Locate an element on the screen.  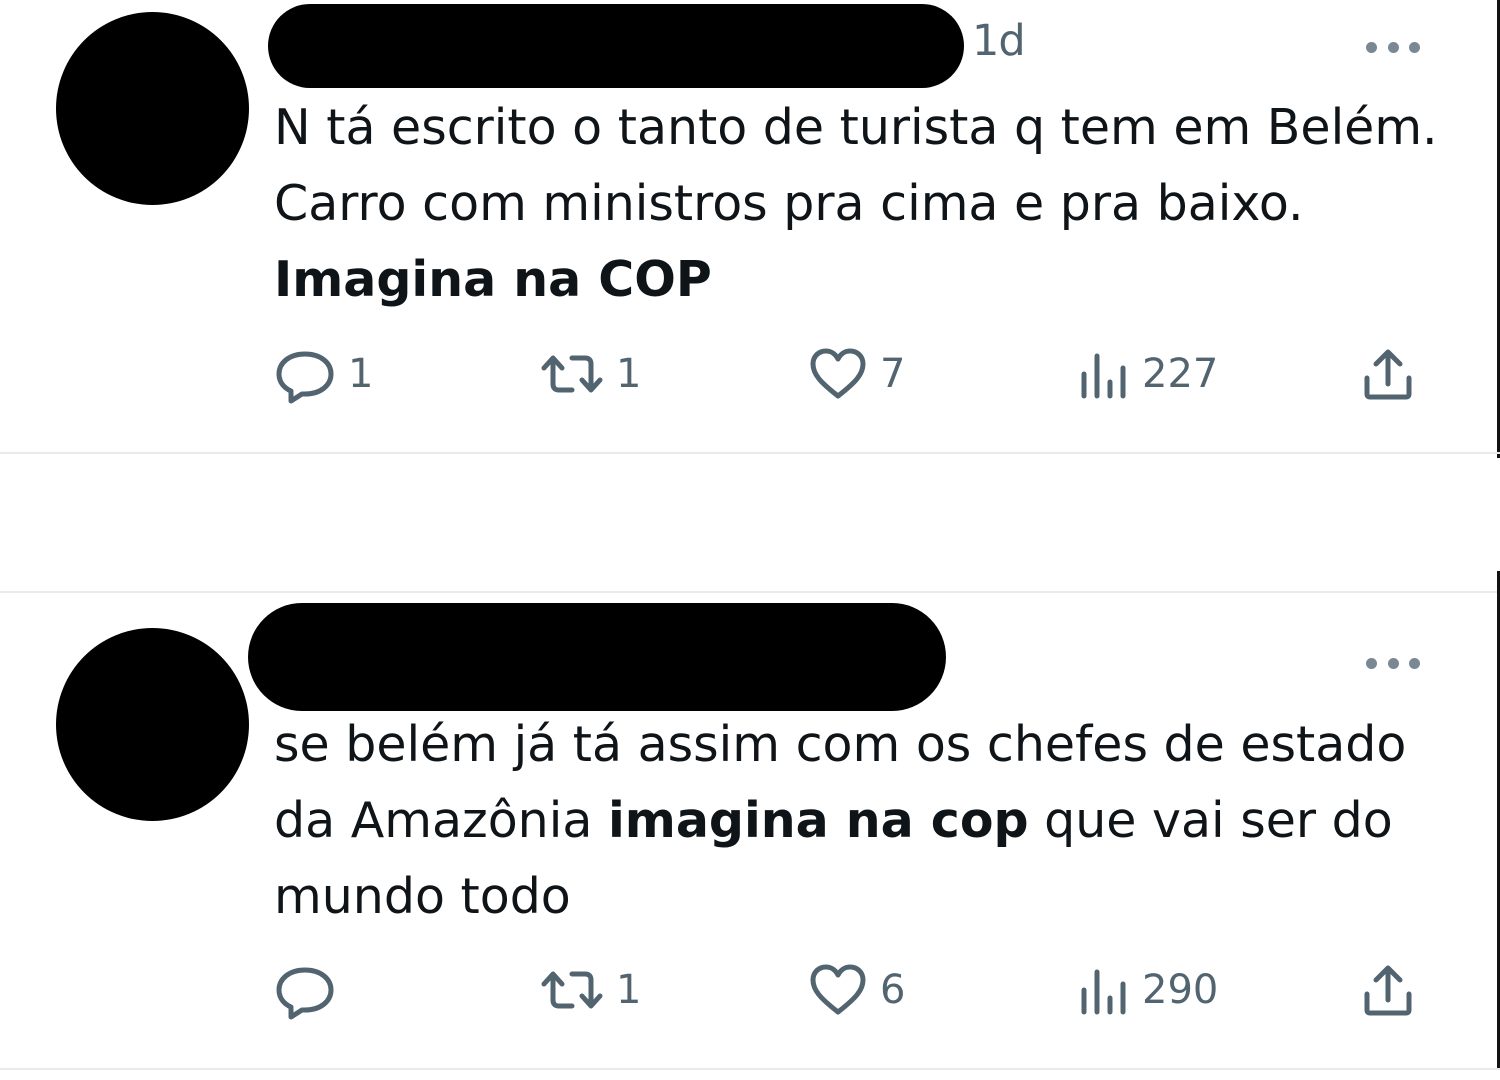
reply-count: 1 is located at coordinates (361, 374).